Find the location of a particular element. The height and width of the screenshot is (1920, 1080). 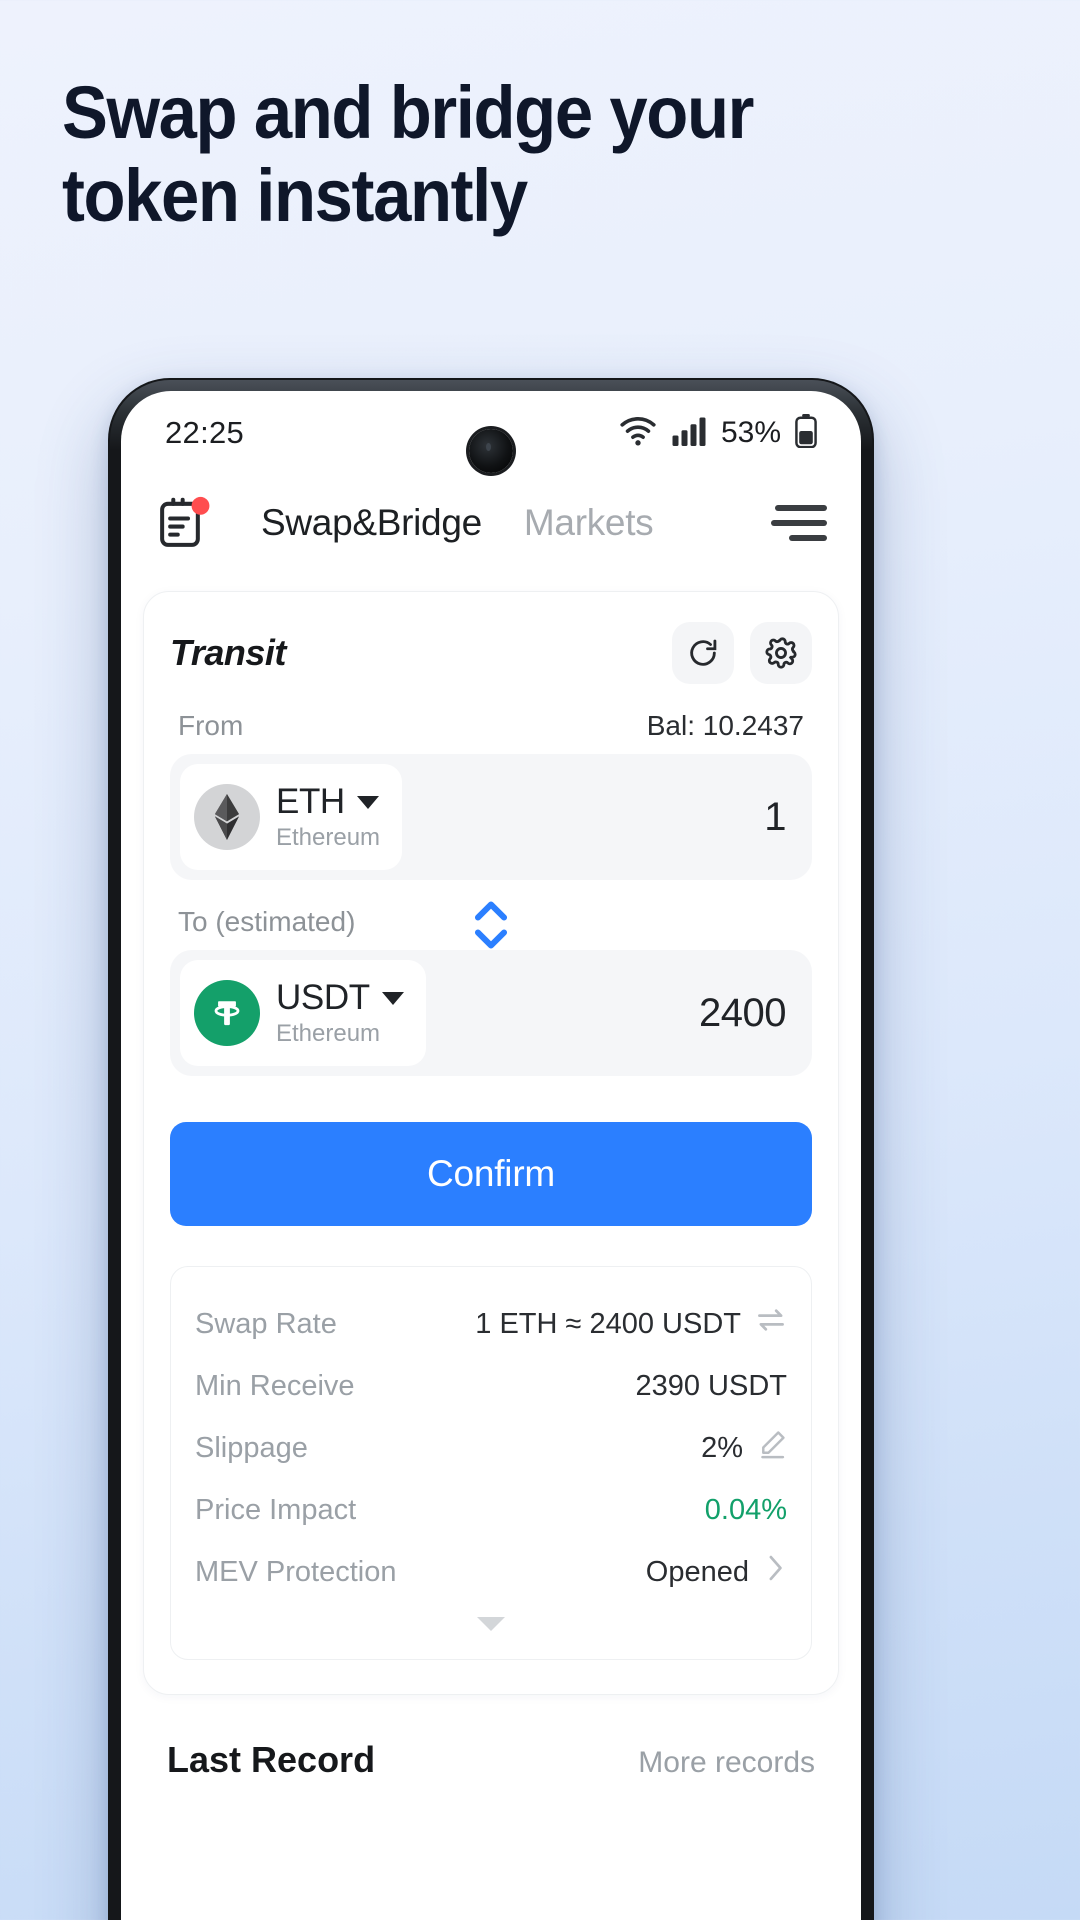

triangle-down is located at coordinates (491, 1624).